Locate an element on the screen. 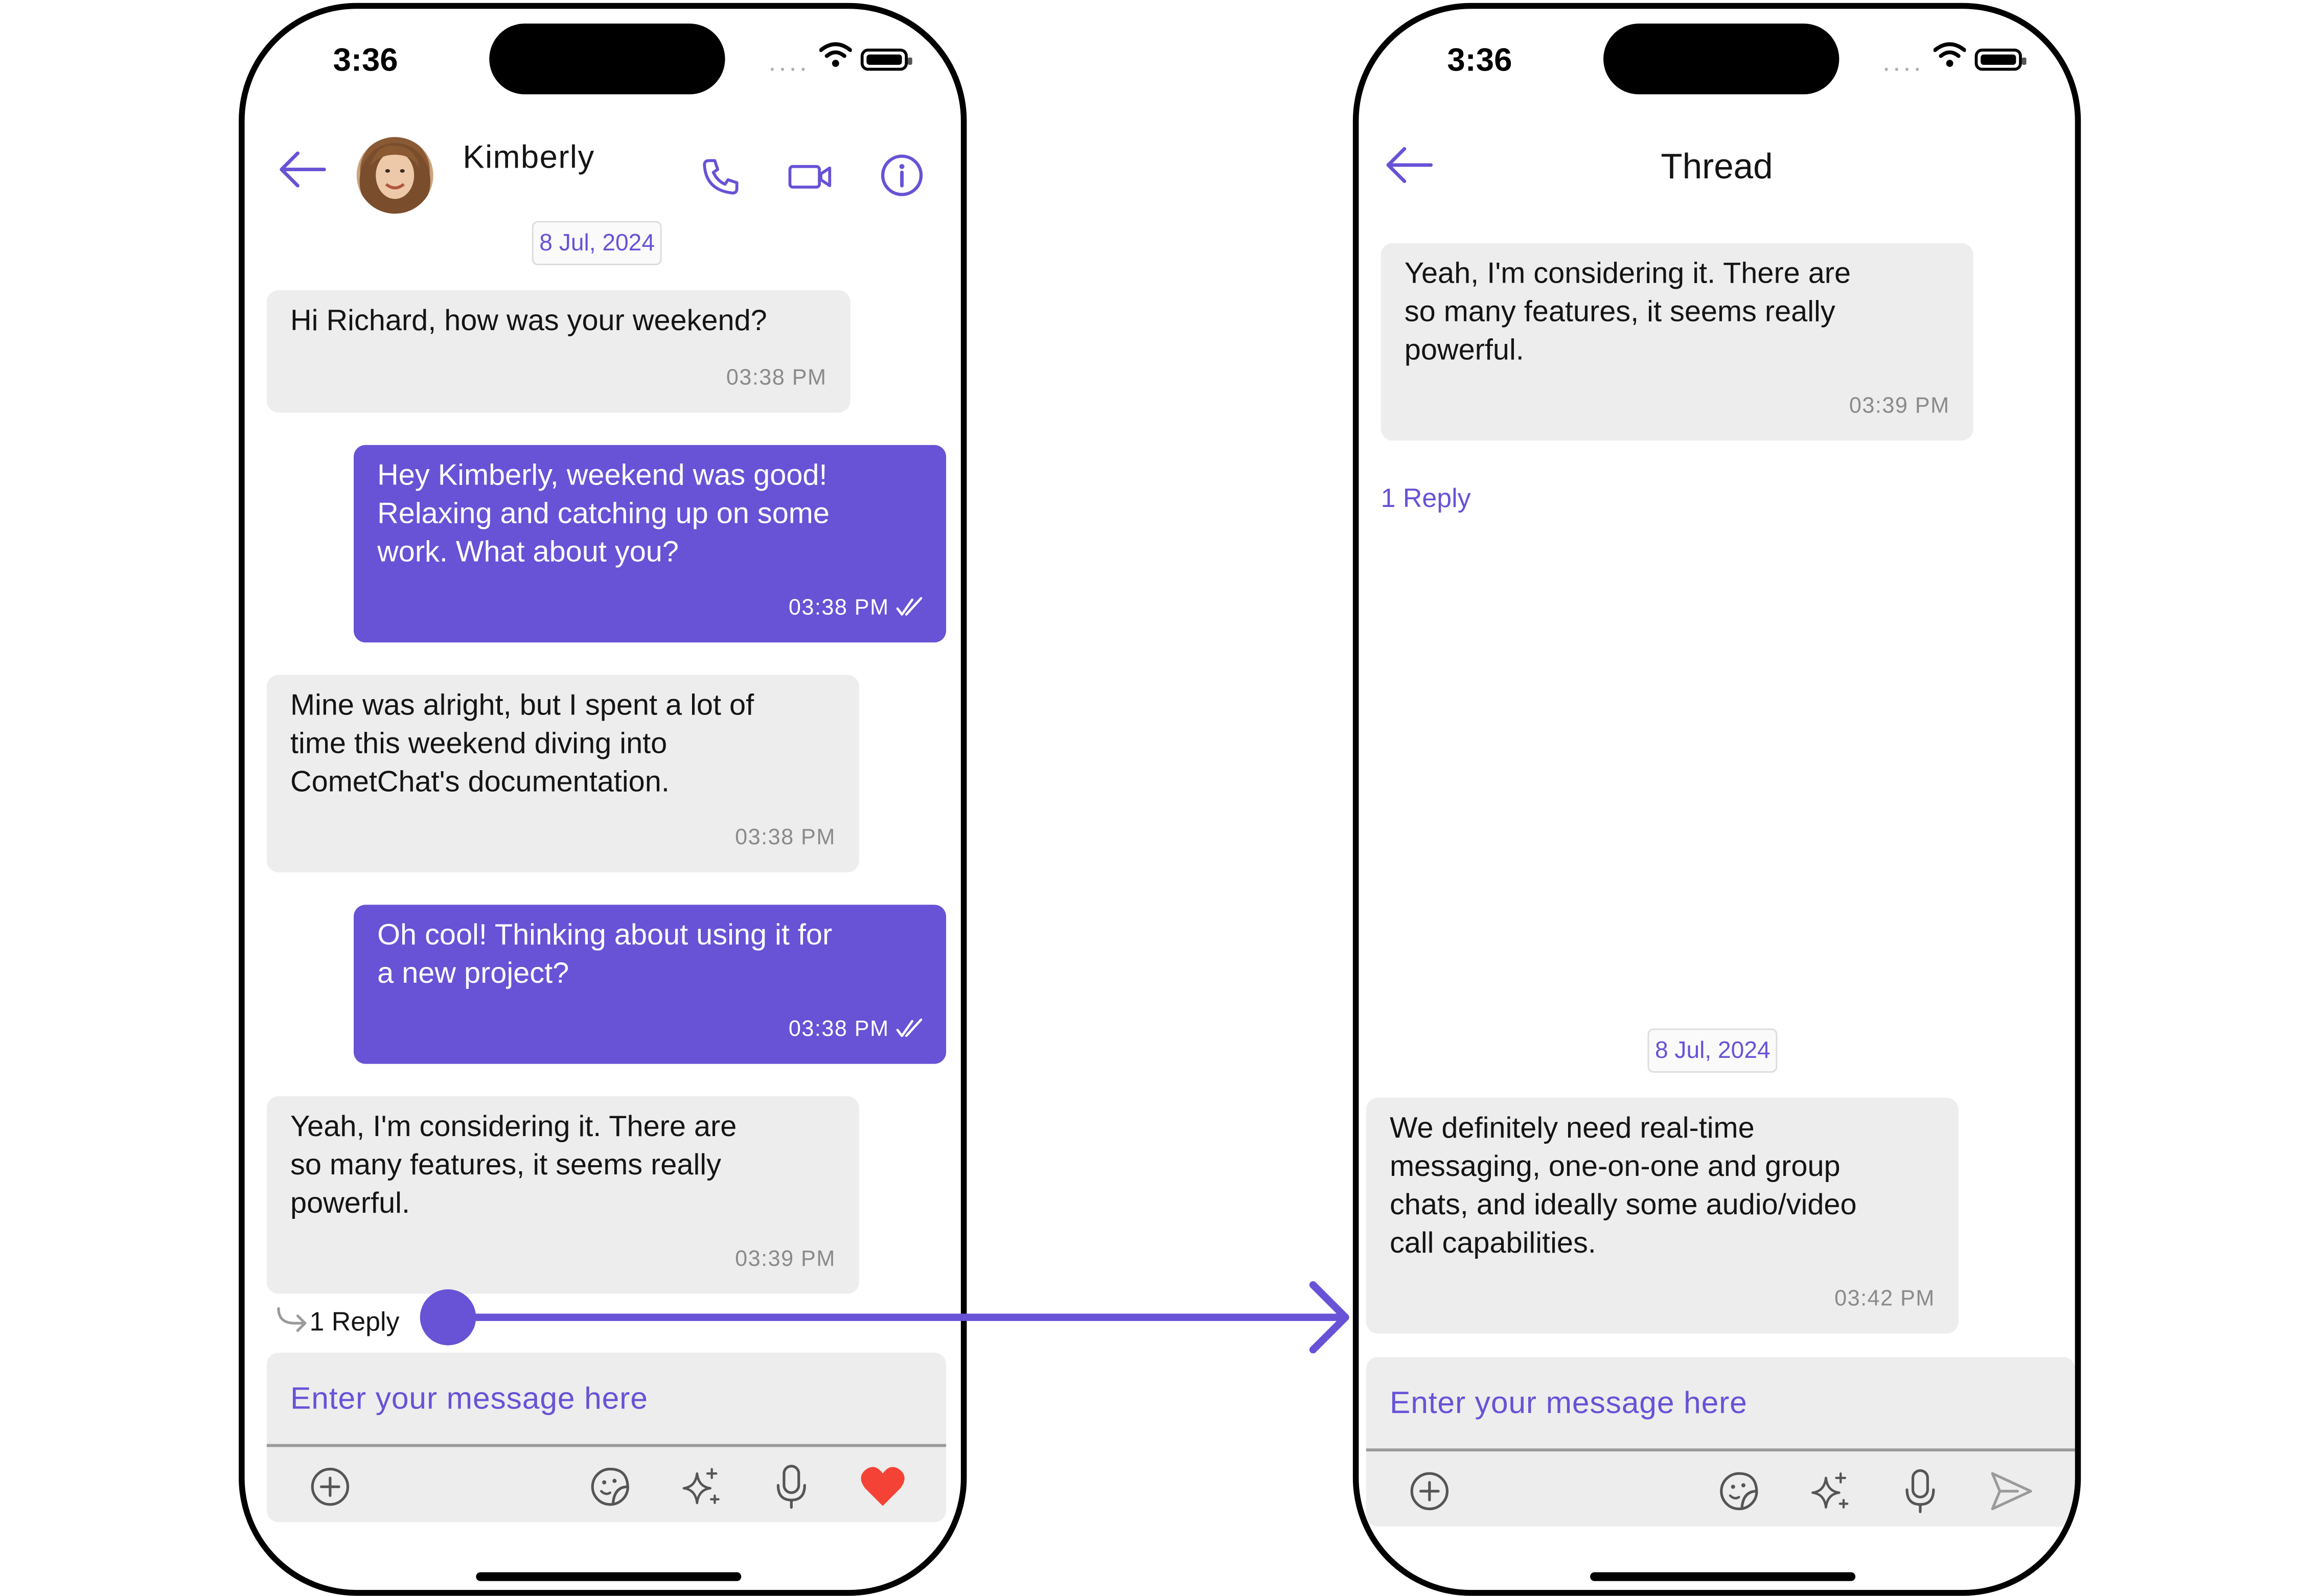  send-icon is located at coordinates (2011, 1491).